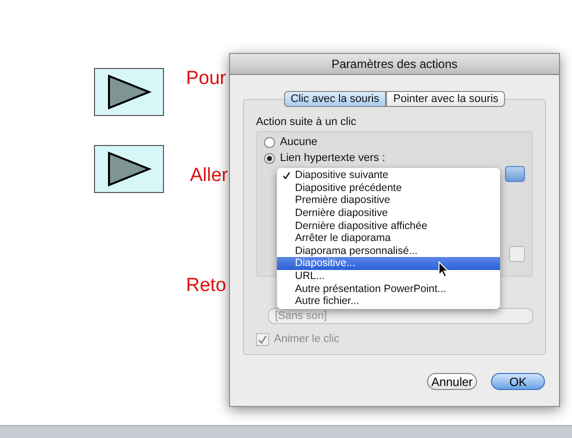 The image size is (572, 438). What do you see at coordinates (388, 188) in the screenshot?
I see `menu-item: Diapositive précédente` at bounding box center [388, 188].